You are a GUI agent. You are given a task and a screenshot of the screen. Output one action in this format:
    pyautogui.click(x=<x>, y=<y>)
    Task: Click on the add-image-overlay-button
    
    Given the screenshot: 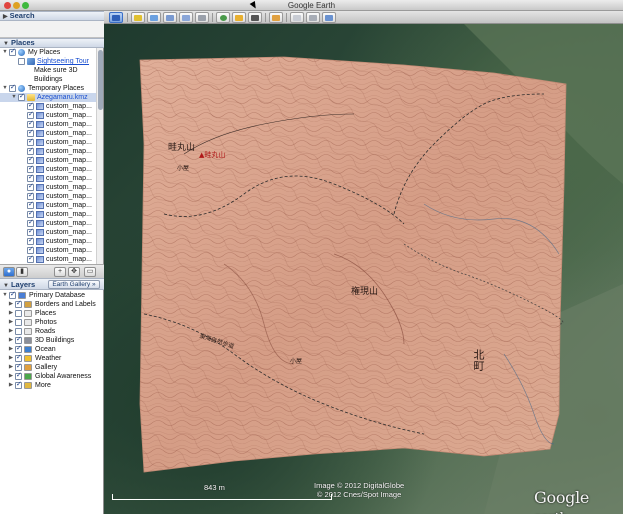 What is the action you would take?
    pyautogui.click(x=186, y=17)
    